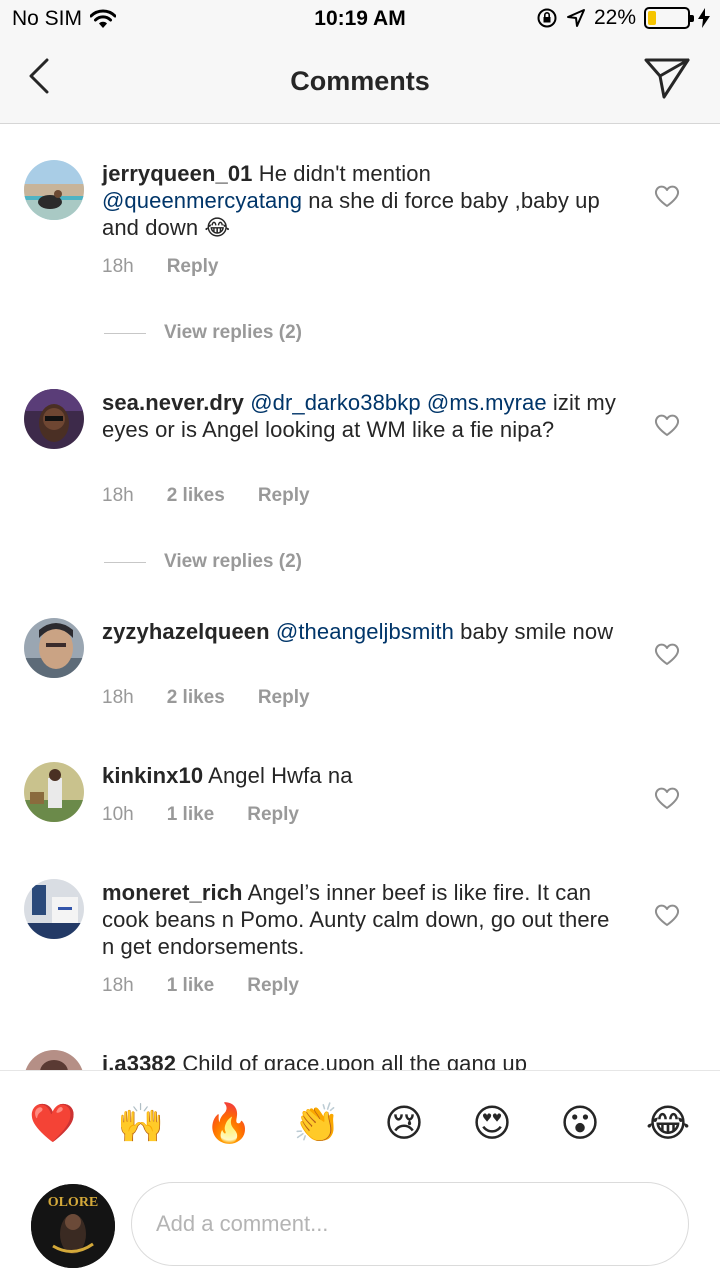  I want to click on comment-body: baby smile now, so click(533, 631).